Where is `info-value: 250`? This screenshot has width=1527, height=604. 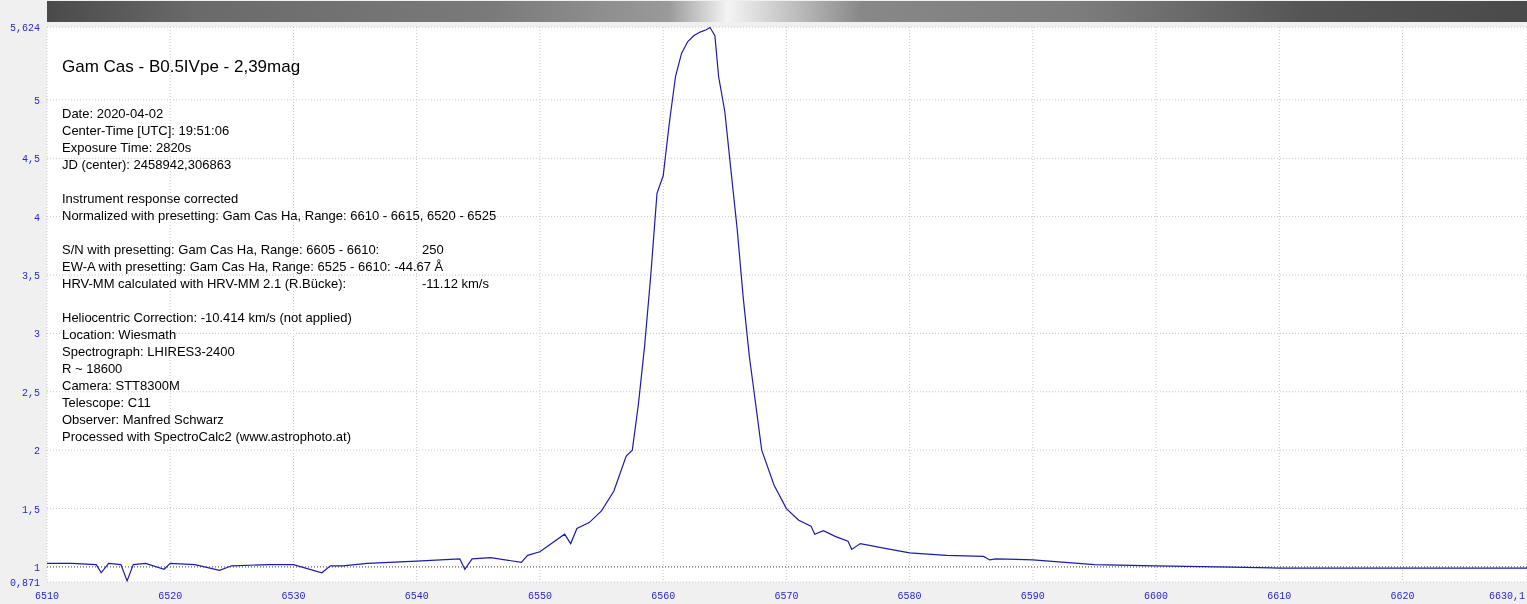 info-value: 250 is located at coordinates (433, 249).